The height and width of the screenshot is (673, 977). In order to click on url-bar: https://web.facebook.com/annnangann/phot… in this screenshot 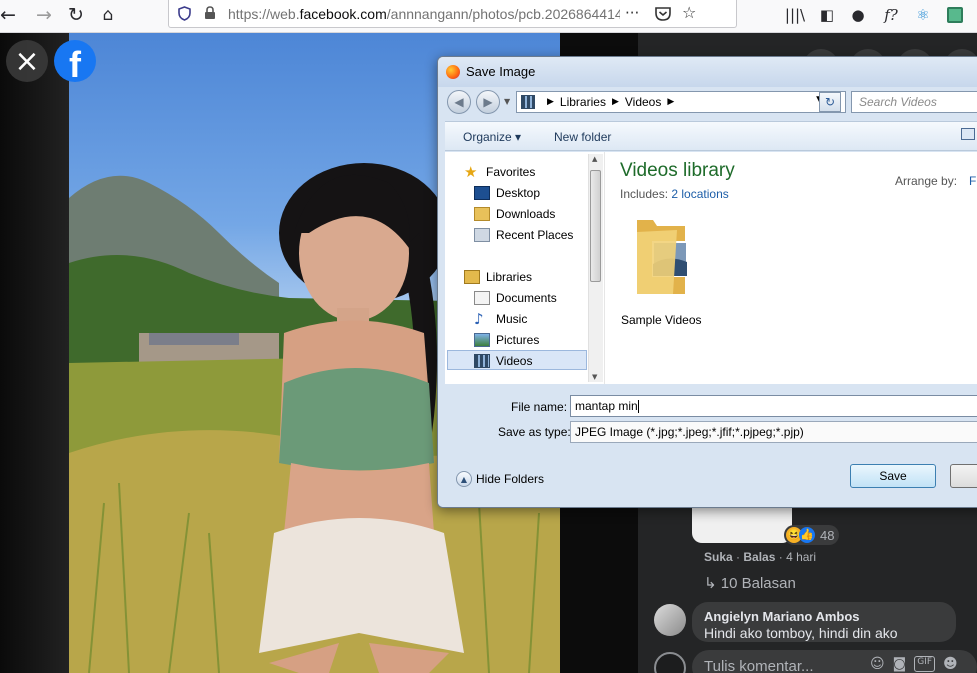, I will do `click(452, 14)`.